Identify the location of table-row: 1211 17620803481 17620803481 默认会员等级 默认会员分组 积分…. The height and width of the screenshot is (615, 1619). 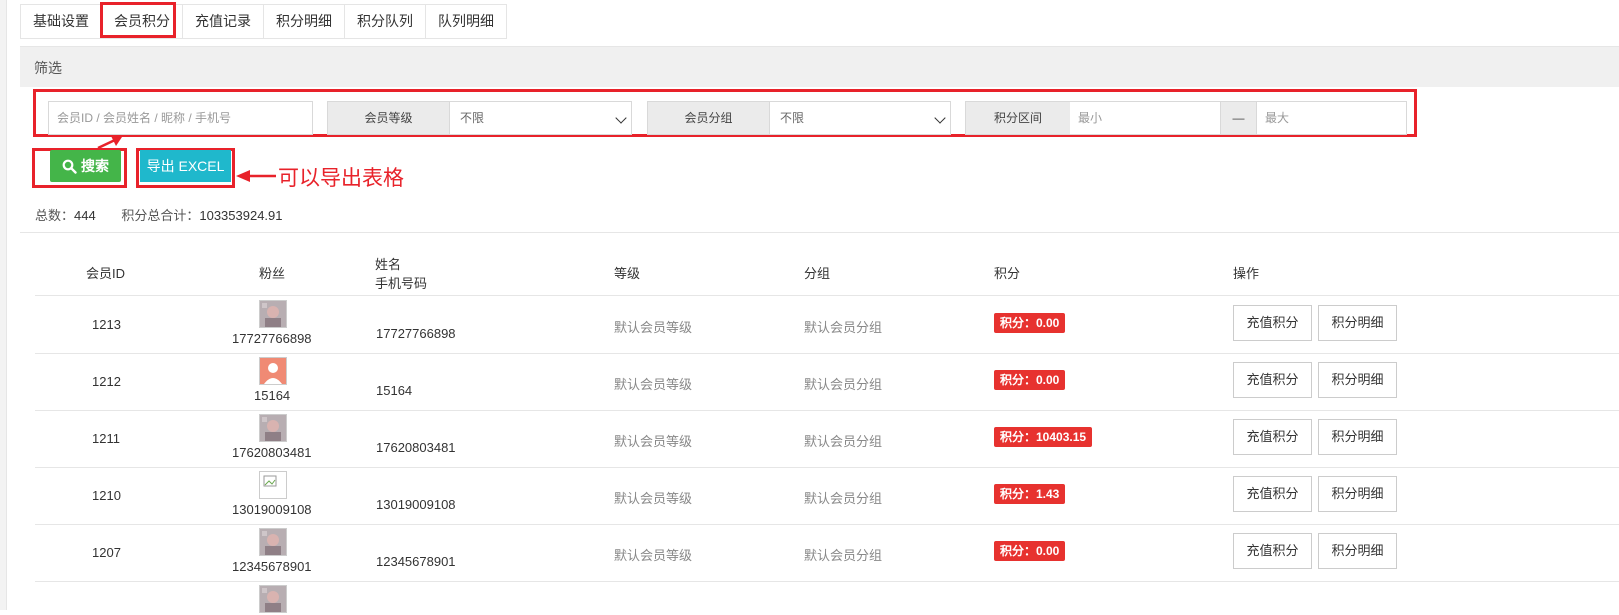
(827, 439).